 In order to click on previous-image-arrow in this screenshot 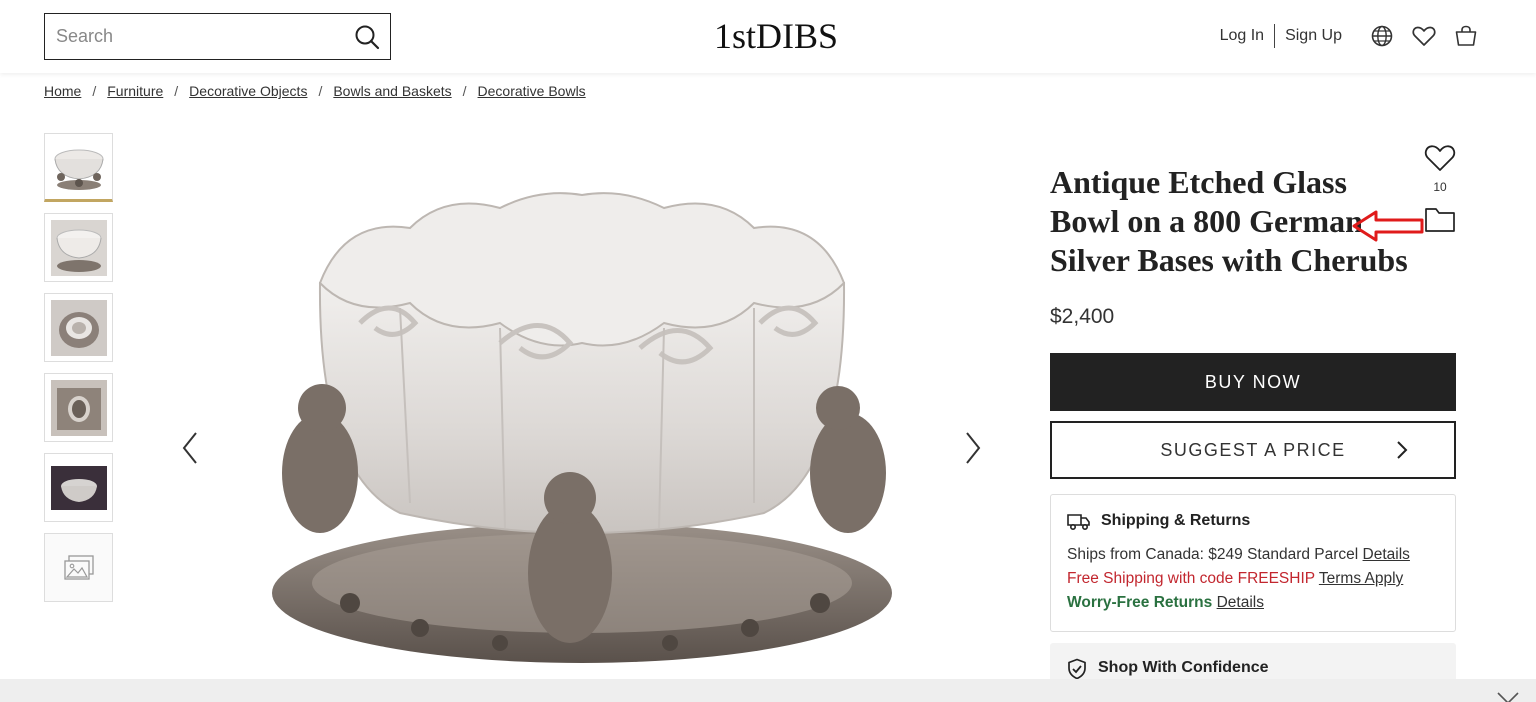, I will do `click(190, 448)`.